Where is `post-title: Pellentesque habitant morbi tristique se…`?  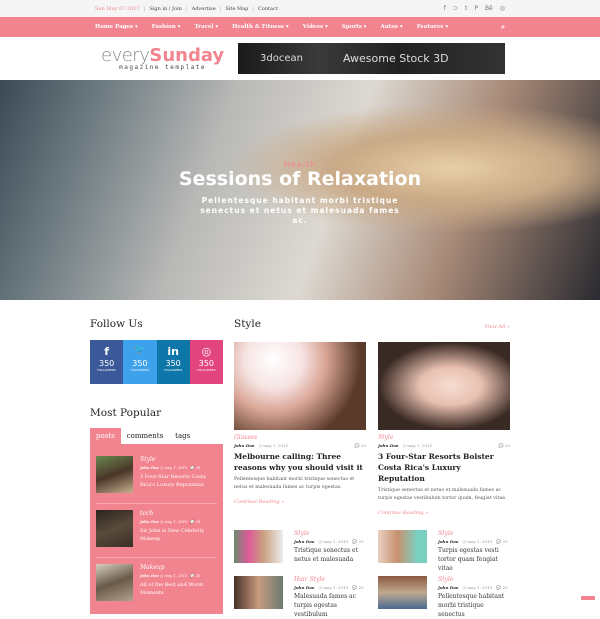
post-title: Pellentesque habitant morbi tristique se… is located at coordinates (474, 605).